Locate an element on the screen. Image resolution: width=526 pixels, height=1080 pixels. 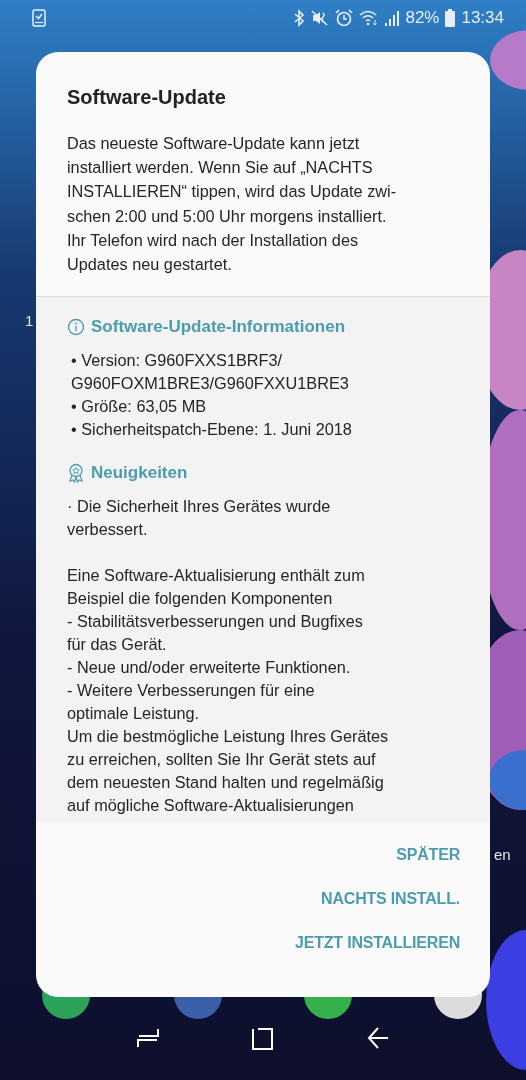
mute-icon is located at coordinates (320, 18).